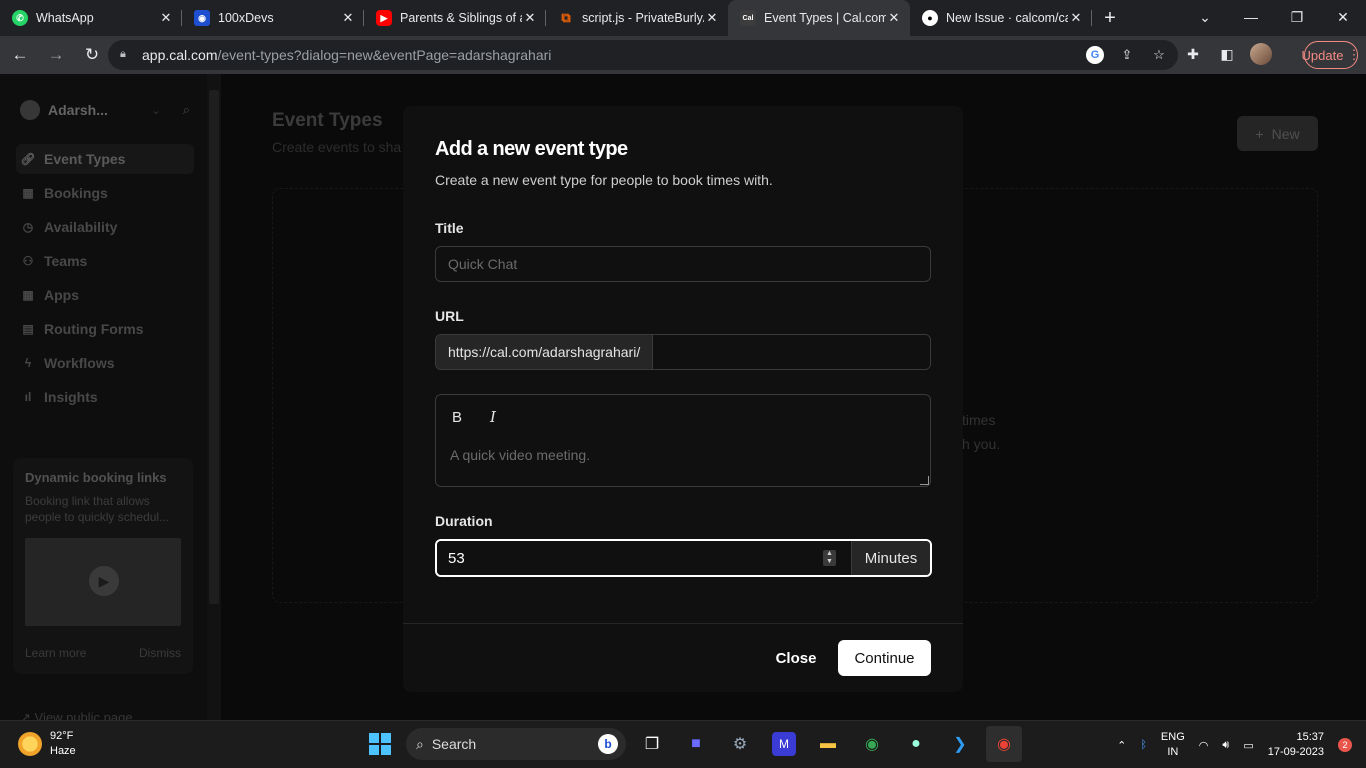 The height and width of the screenshot is (768, 1366). What do you see at coordinates (890, 558) in the screenshot?
I see `duration-unit: Minutes` at bounding box center [890, 558].